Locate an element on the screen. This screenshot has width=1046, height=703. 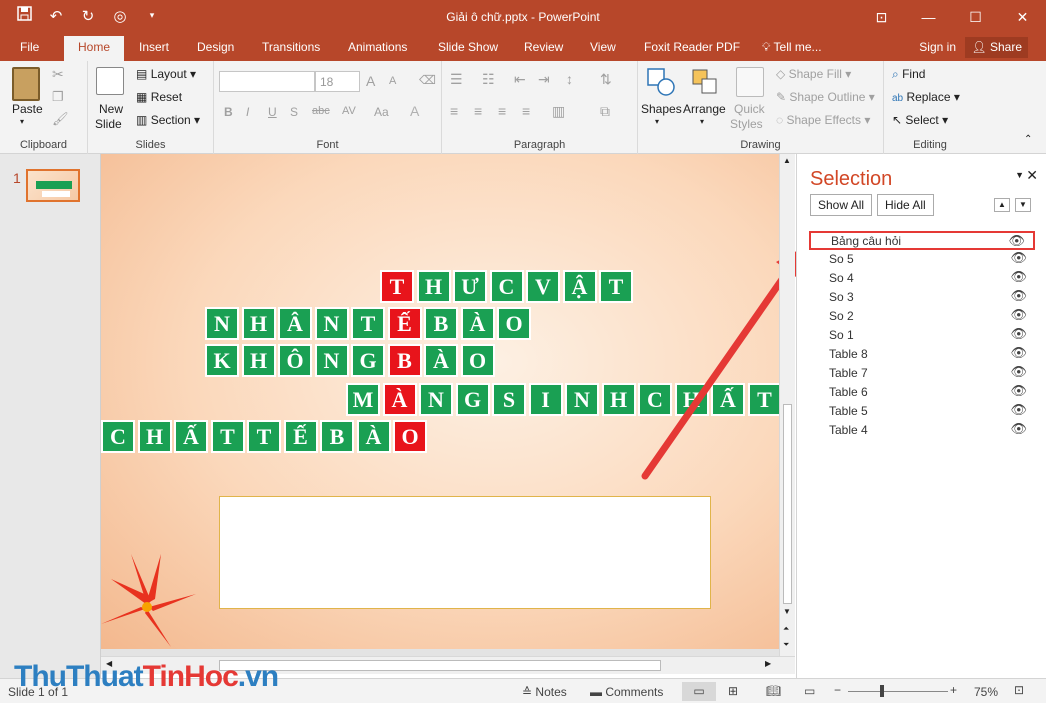
grow-font-button: A is located at coordinates (370, 81).